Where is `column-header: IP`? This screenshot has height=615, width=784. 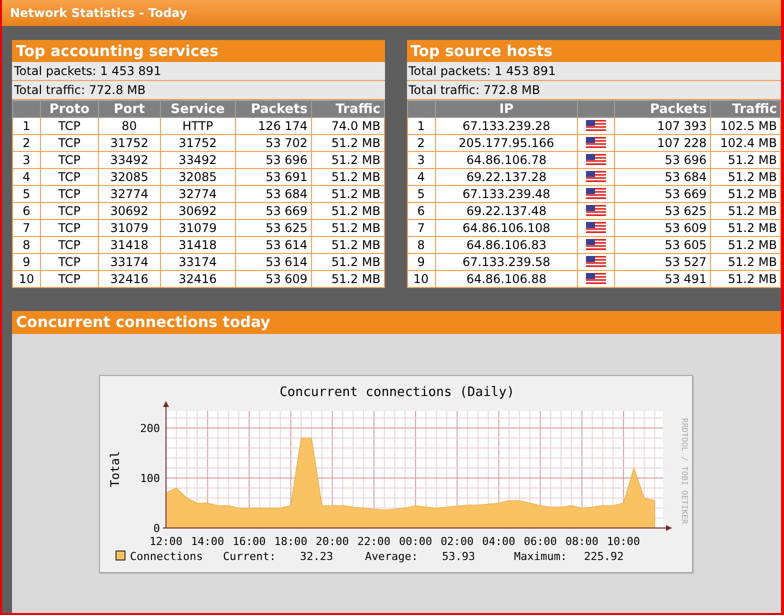
column-header: IP is located at coordinates (506, 109).